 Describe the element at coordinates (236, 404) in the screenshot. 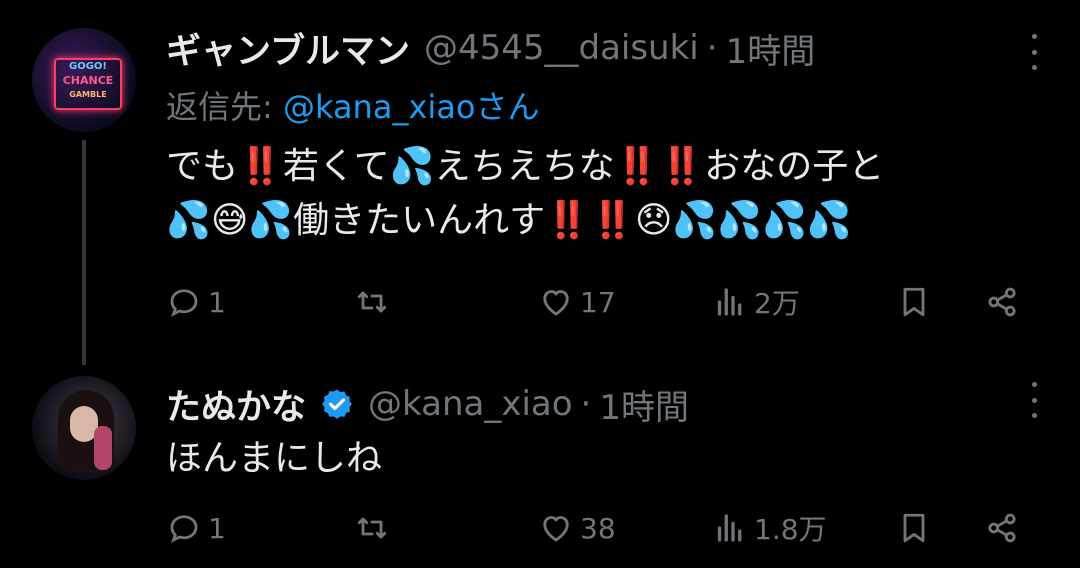

I see `display-name: たぬかな` at that location.